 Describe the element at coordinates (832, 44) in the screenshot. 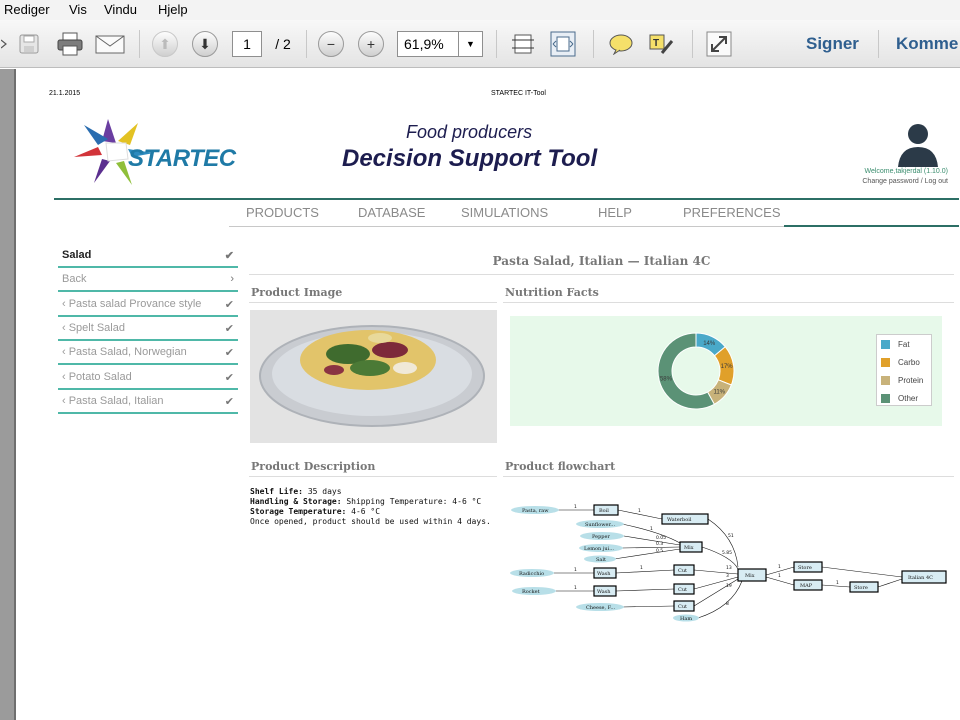

I see `sign-button: Signer` at that location.